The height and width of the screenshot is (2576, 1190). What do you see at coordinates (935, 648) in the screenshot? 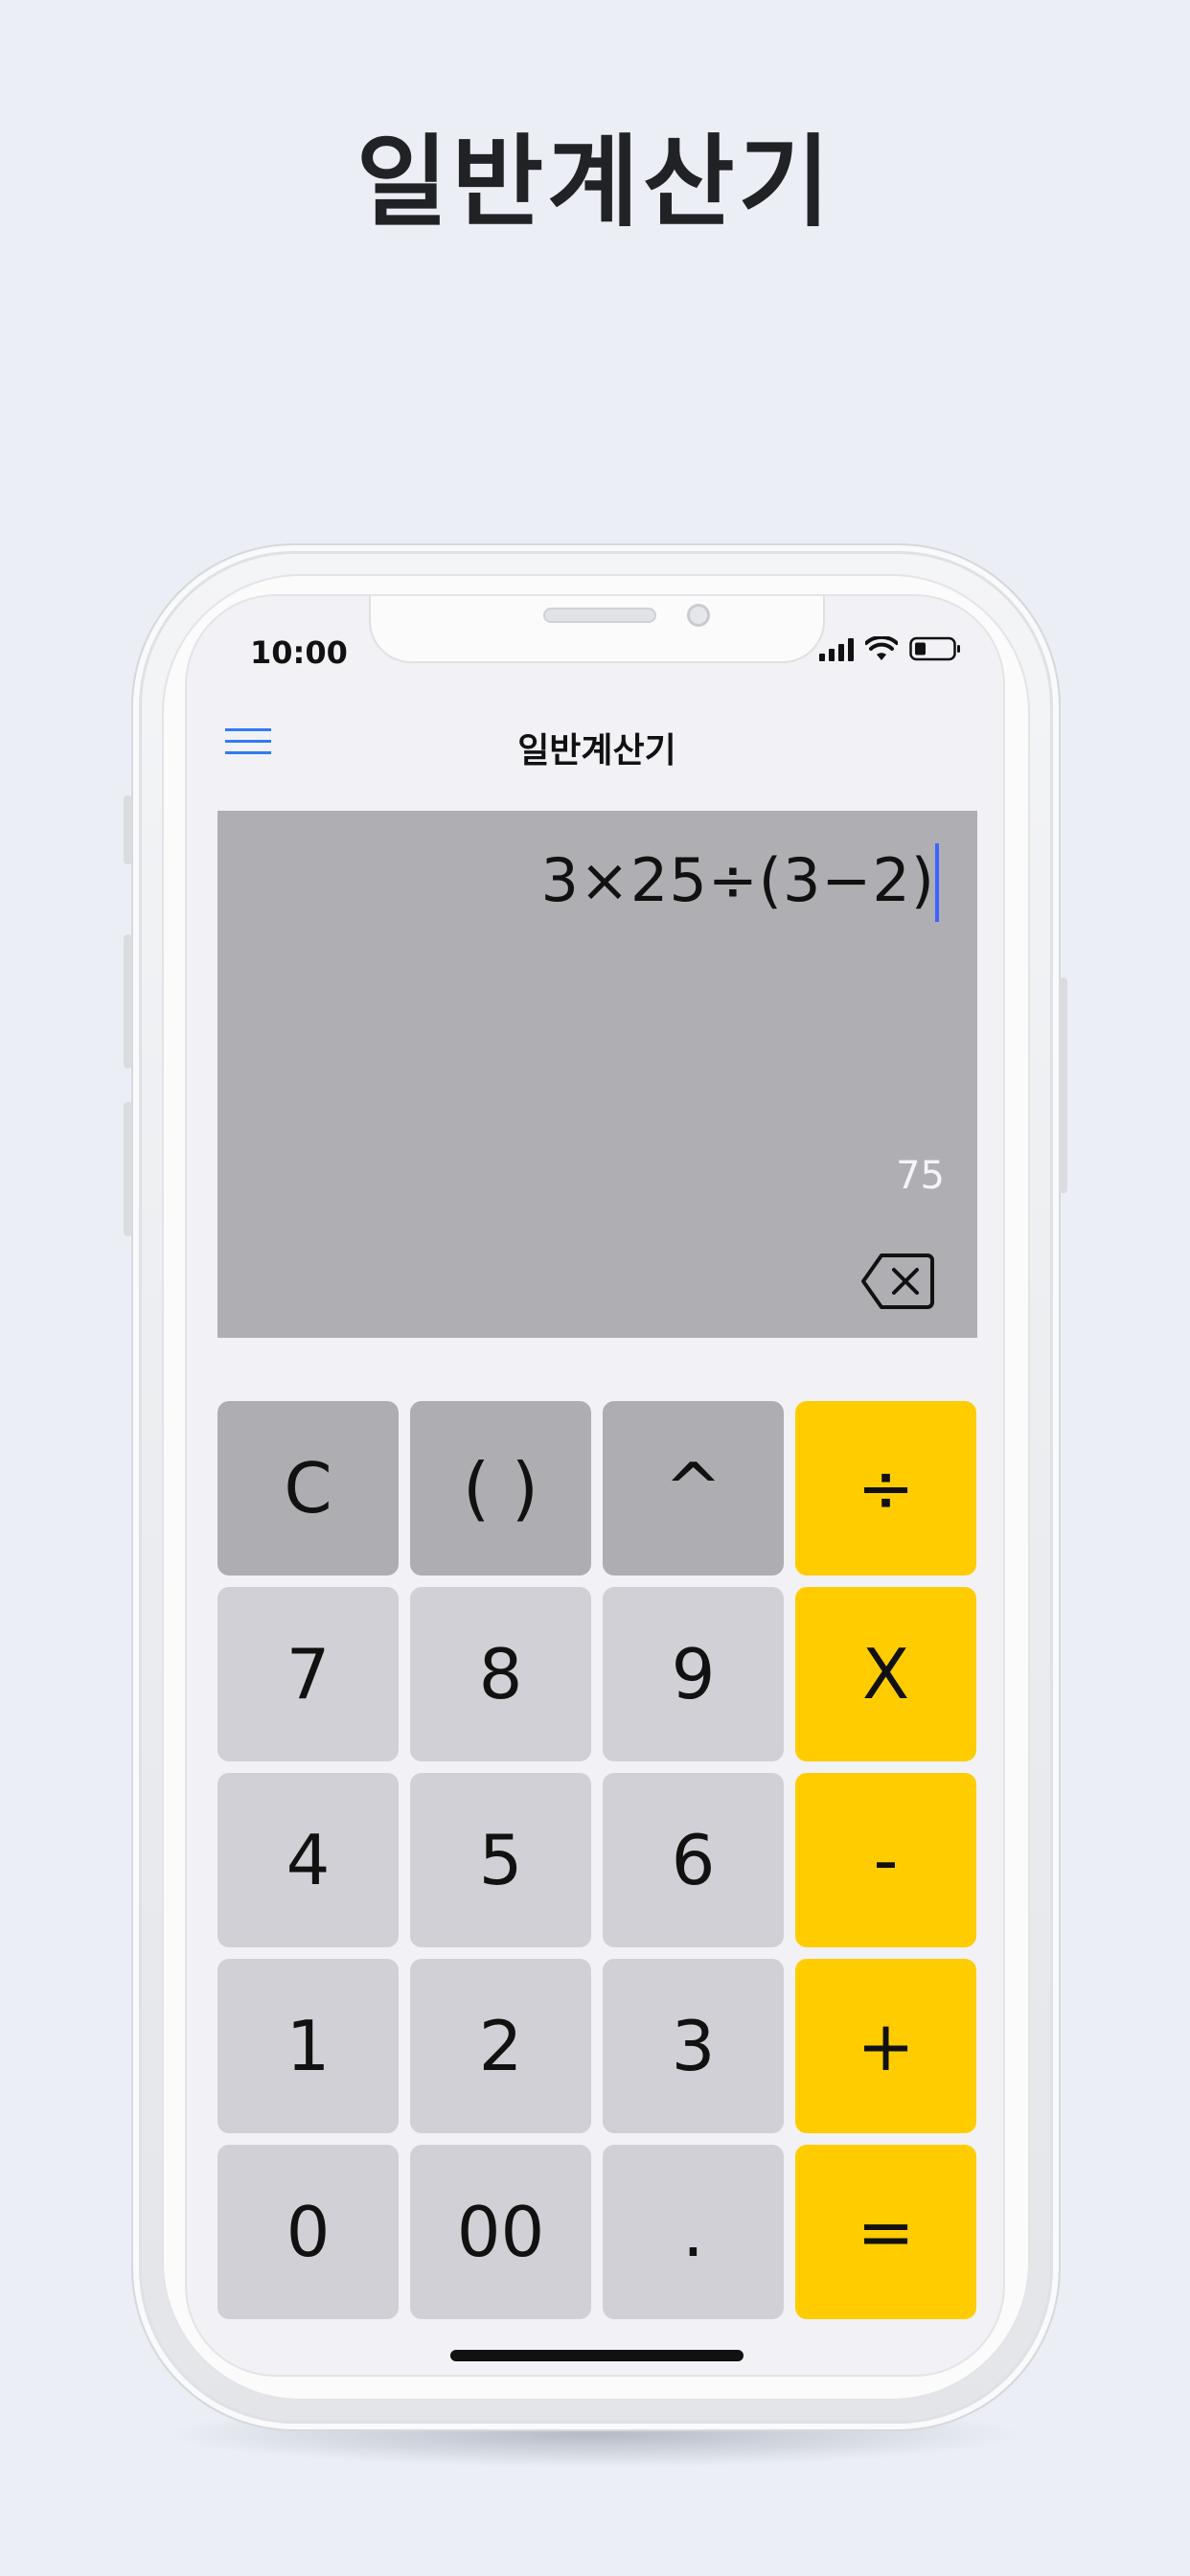
I see `battery-icon` at bounding box center [935, 648].